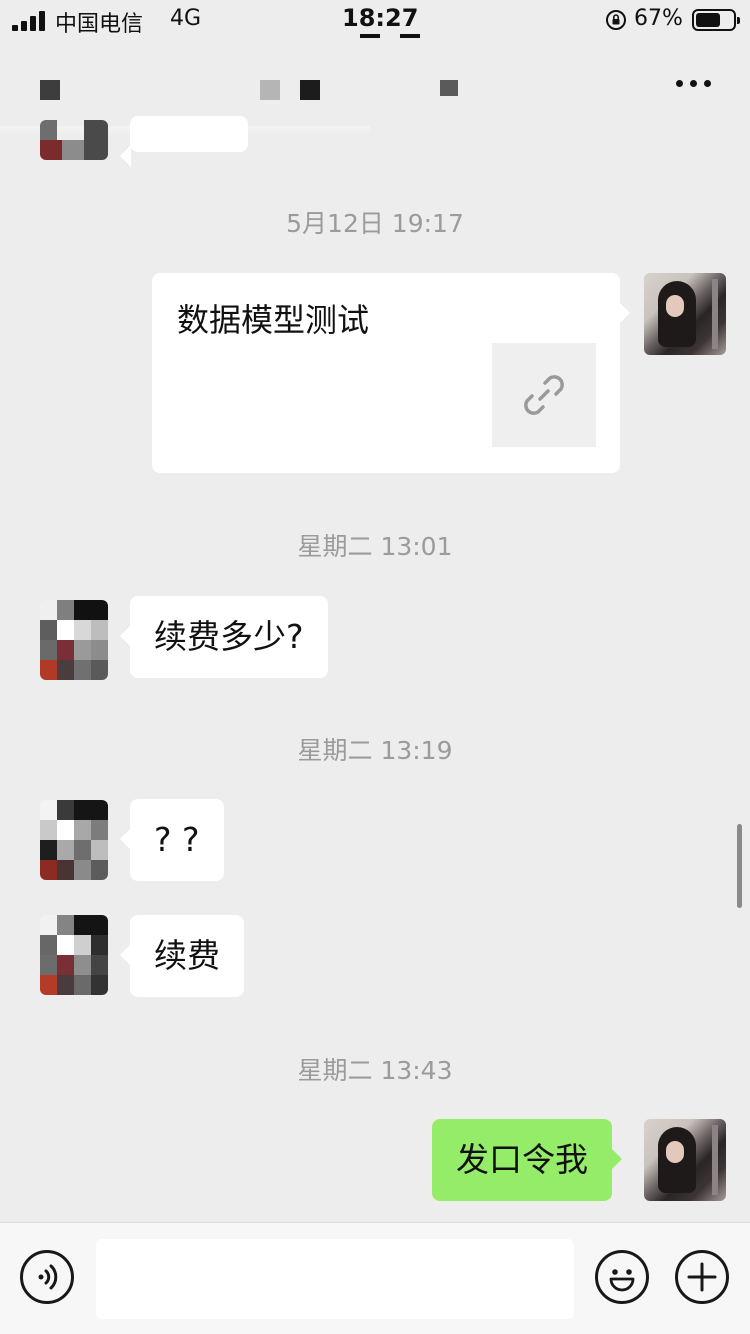  Describe the element at coordinates (380, 18) in the screenshot. I see `status-time: 18:27` at that location.